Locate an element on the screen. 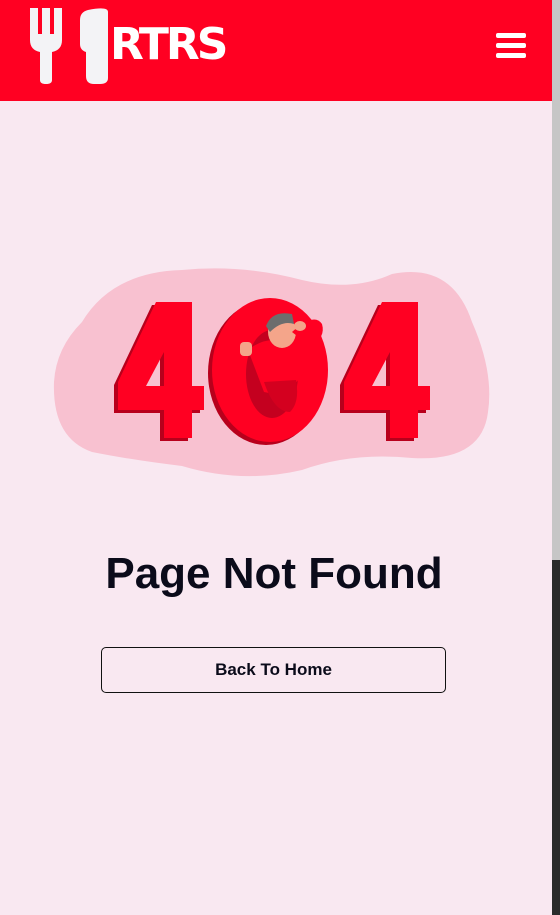 The height and width of the screenshot is (915, 560). hamburger-menu-button is located at coordinates (512, 46).